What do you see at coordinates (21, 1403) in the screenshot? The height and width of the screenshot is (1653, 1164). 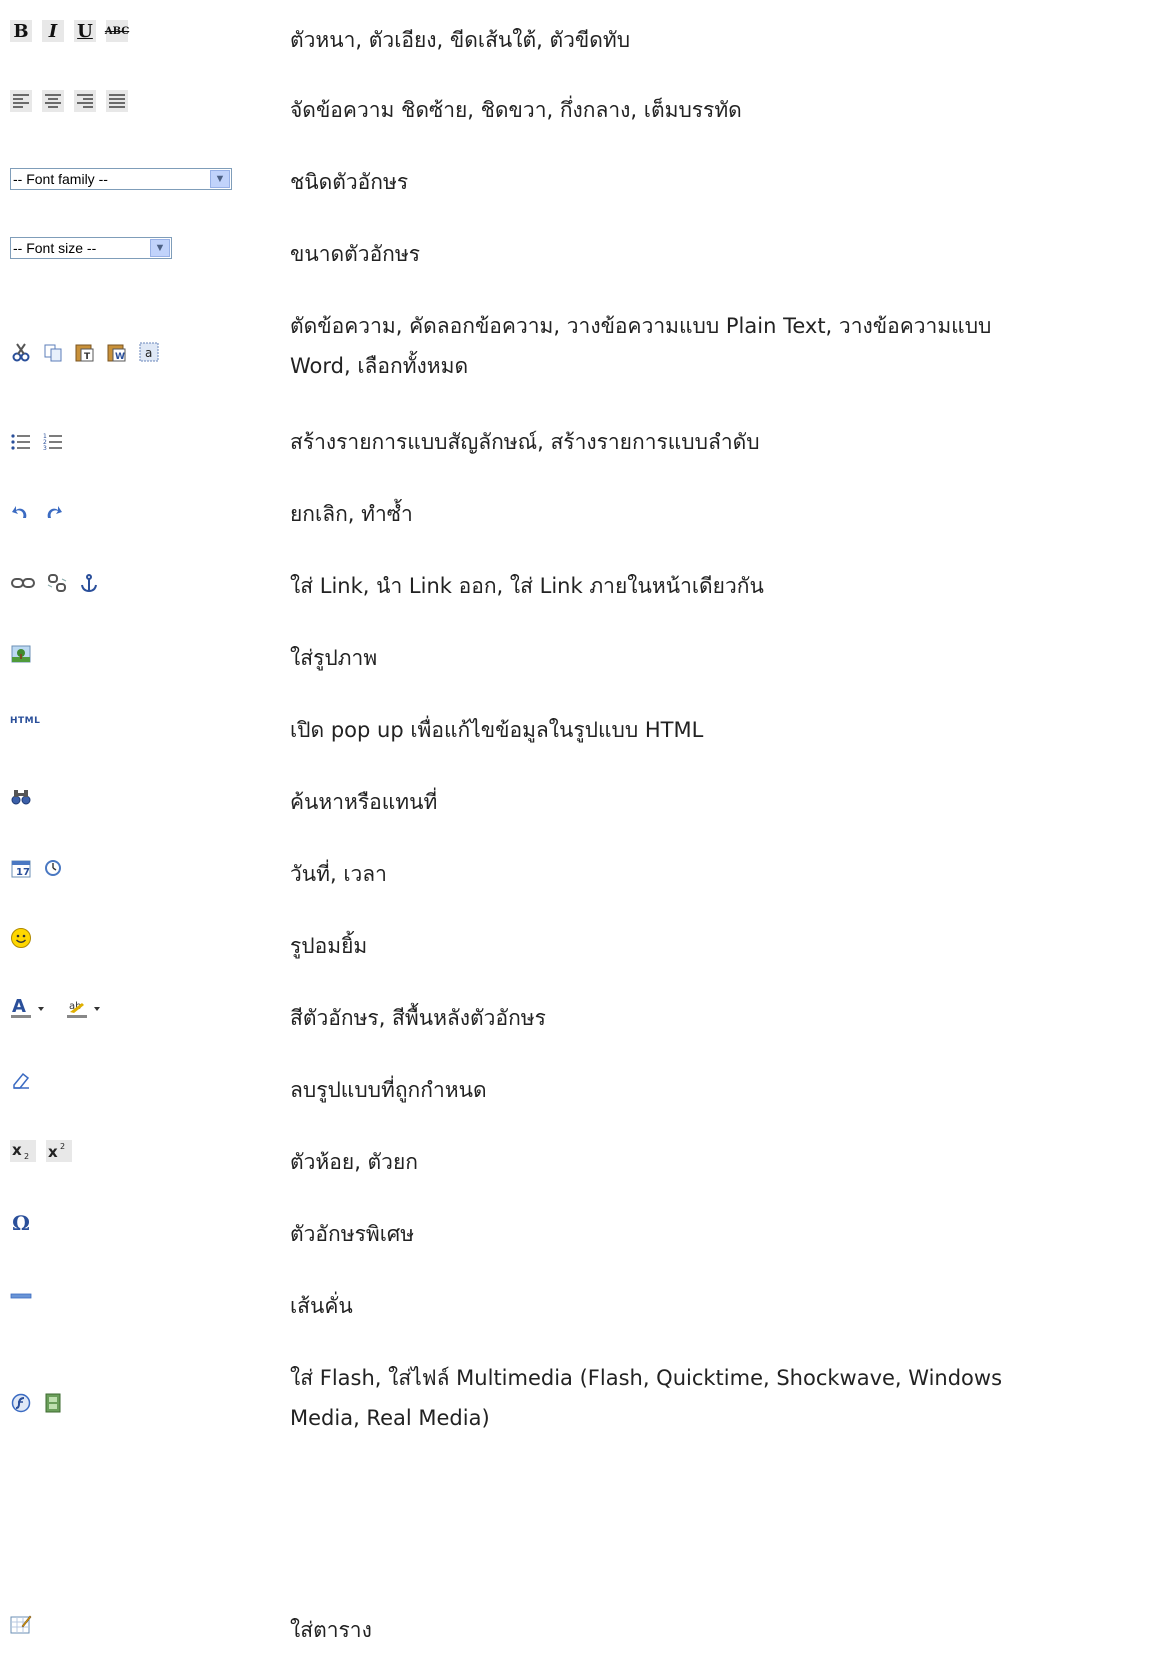 I see `flash-icon` at bounding box center [21, 1403].